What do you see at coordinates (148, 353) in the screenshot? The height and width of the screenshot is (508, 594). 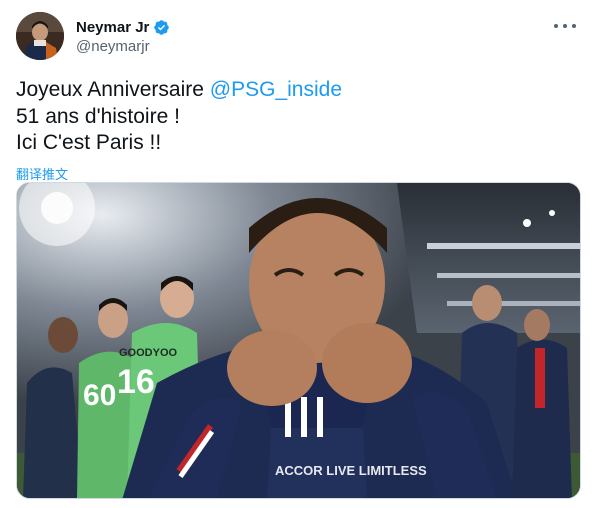 I see `svg-text: GOODYOO` at bounding box center [148, 353].